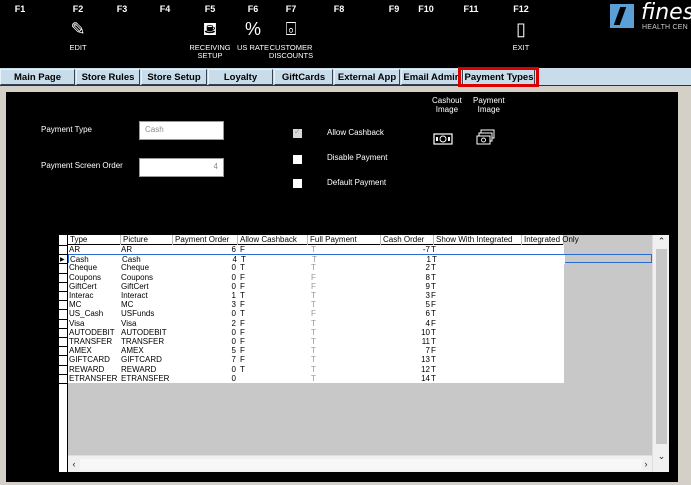  I want to click on cell-type: GIFTCARD, so click(89, 360).